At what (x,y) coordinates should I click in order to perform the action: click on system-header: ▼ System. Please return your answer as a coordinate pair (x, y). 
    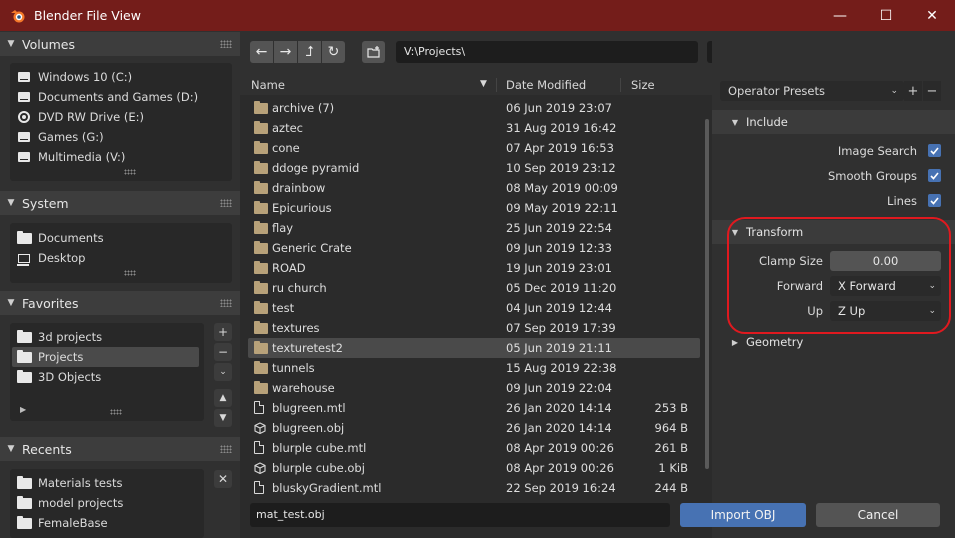
    Looking at the image, I should click on (120, 203).